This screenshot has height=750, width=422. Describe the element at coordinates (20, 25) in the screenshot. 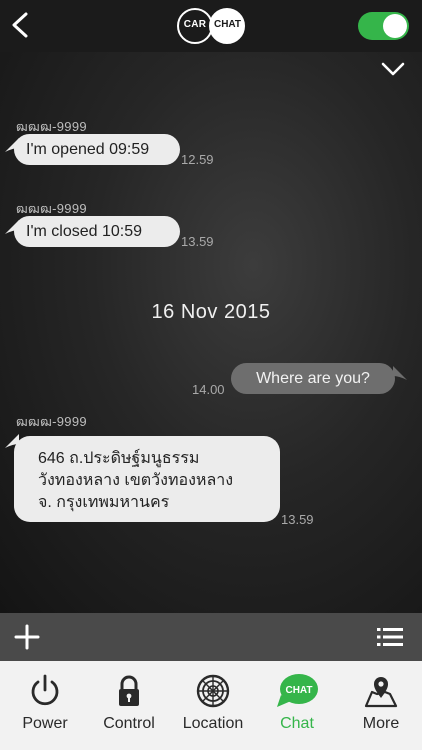

I see `chevron-left-icon` at that location.